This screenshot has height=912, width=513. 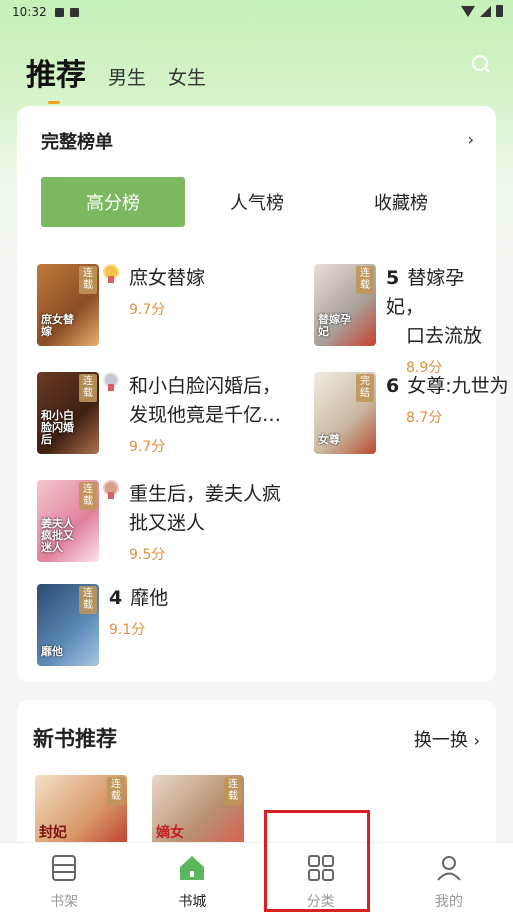 I want to click on refresh-label: 换一换, so click(x=440, y=740).